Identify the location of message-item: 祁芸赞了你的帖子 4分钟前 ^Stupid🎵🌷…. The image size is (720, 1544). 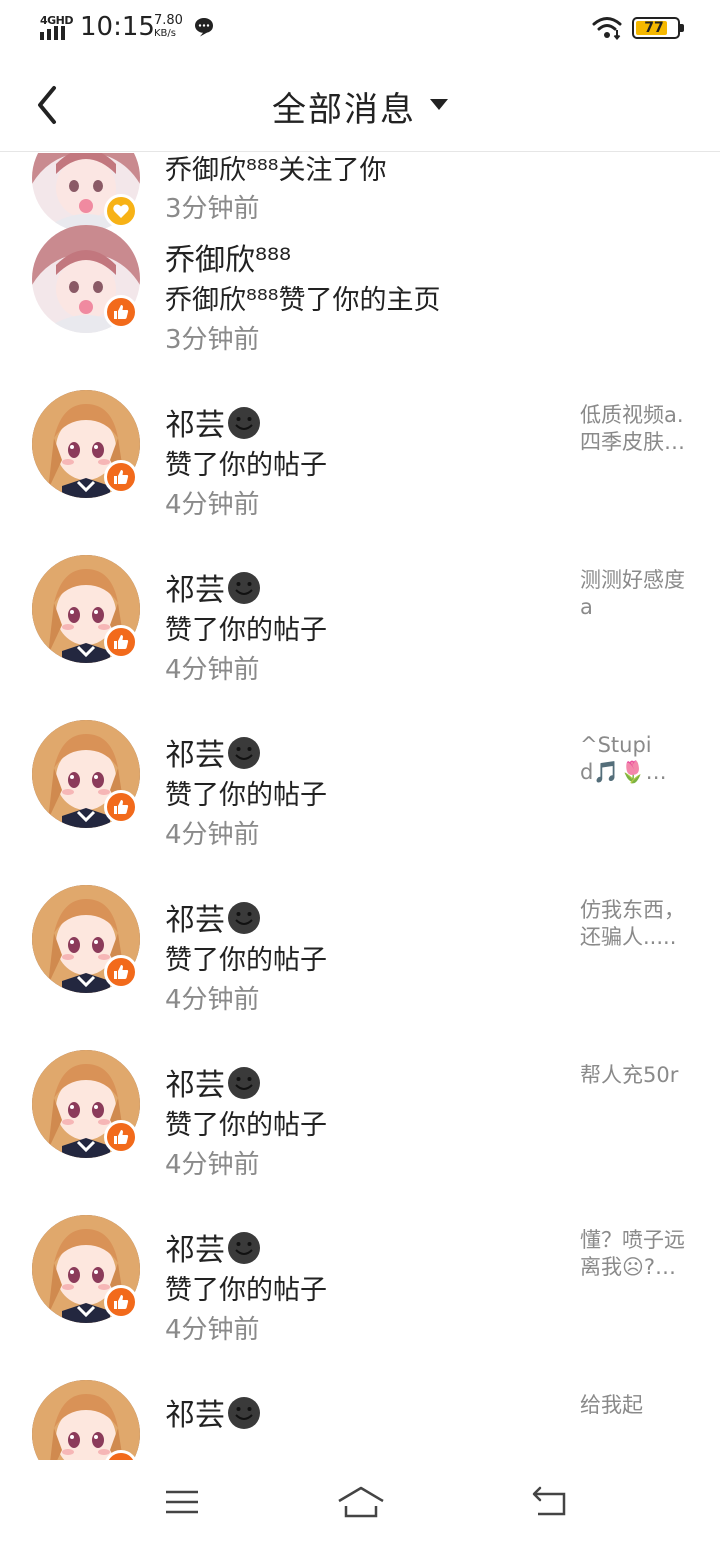
(360, 772).